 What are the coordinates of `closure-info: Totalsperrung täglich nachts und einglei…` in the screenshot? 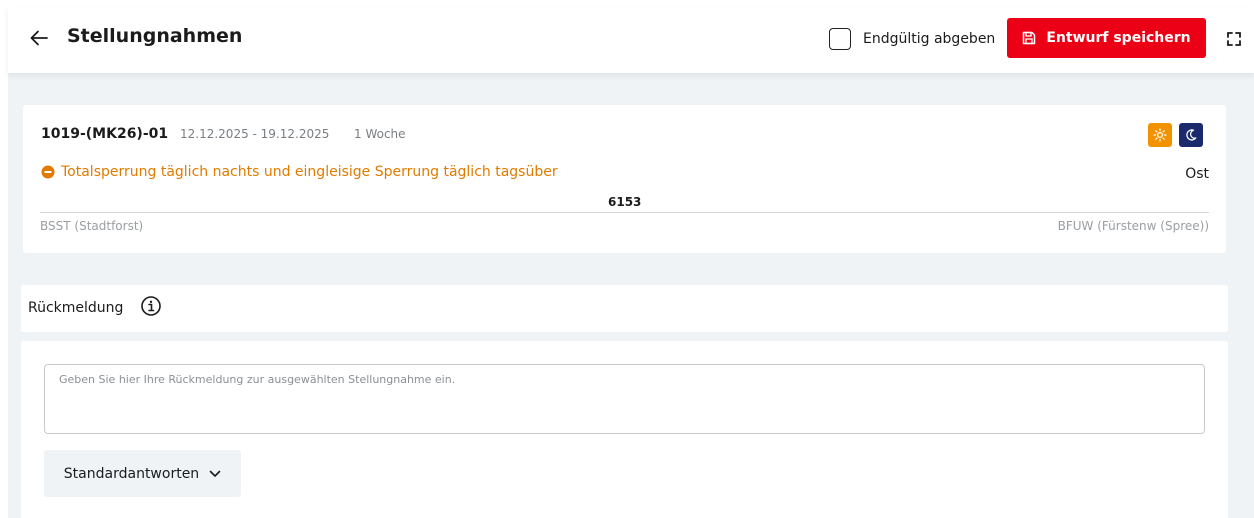 It's located at (299, 172).